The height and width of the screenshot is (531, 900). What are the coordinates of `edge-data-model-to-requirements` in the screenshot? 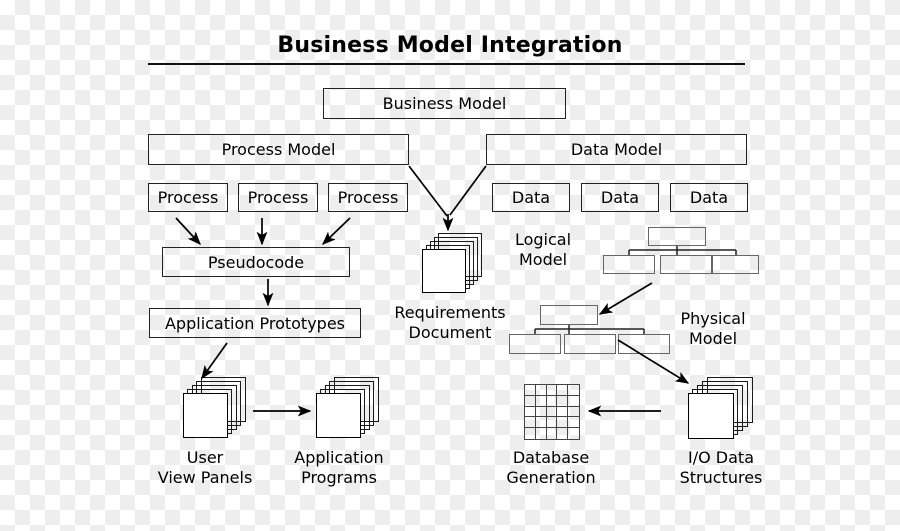 It's located at (468, 190).